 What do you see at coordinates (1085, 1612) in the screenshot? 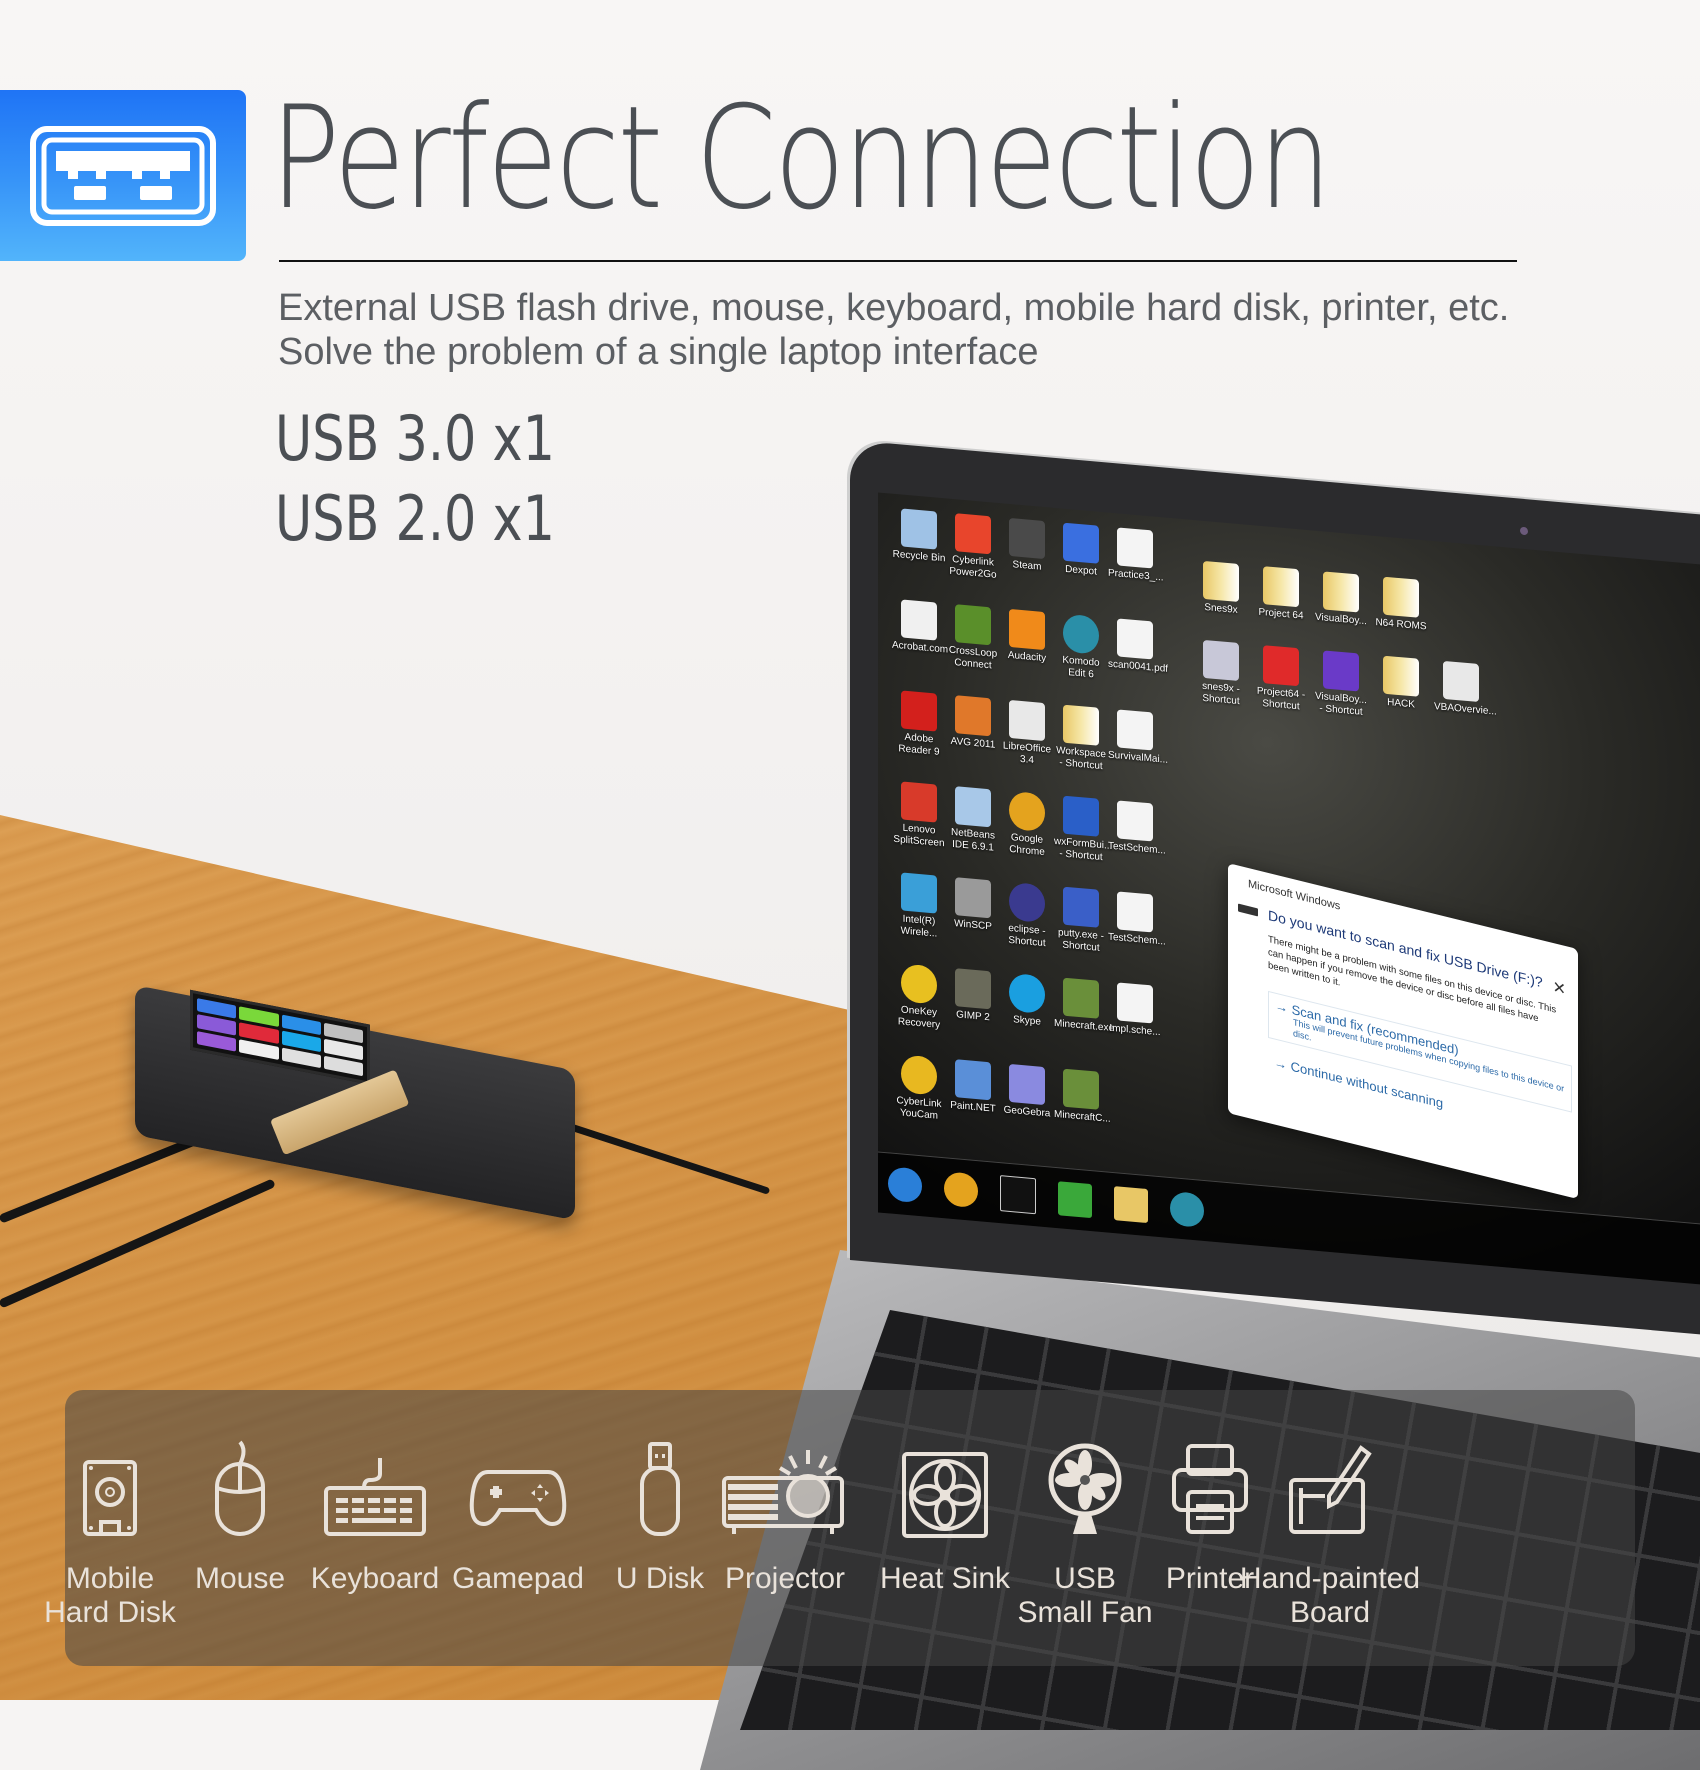
I see `device-label-line-2: Small Fan` at bounding box center [1085, 1612].